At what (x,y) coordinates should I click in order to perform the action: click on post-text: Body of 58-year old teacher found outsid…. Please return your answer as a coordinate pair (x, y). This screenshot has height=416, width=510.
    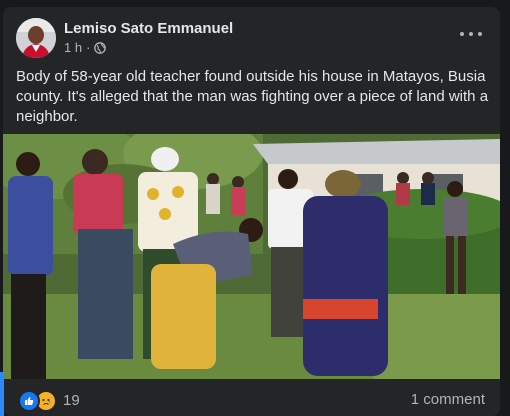
    Looking at the image, I should click on (252, 96).